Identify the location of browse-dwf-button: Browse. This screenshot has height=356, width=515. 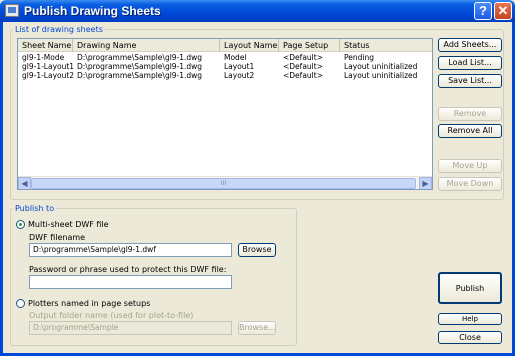
(257, 250).